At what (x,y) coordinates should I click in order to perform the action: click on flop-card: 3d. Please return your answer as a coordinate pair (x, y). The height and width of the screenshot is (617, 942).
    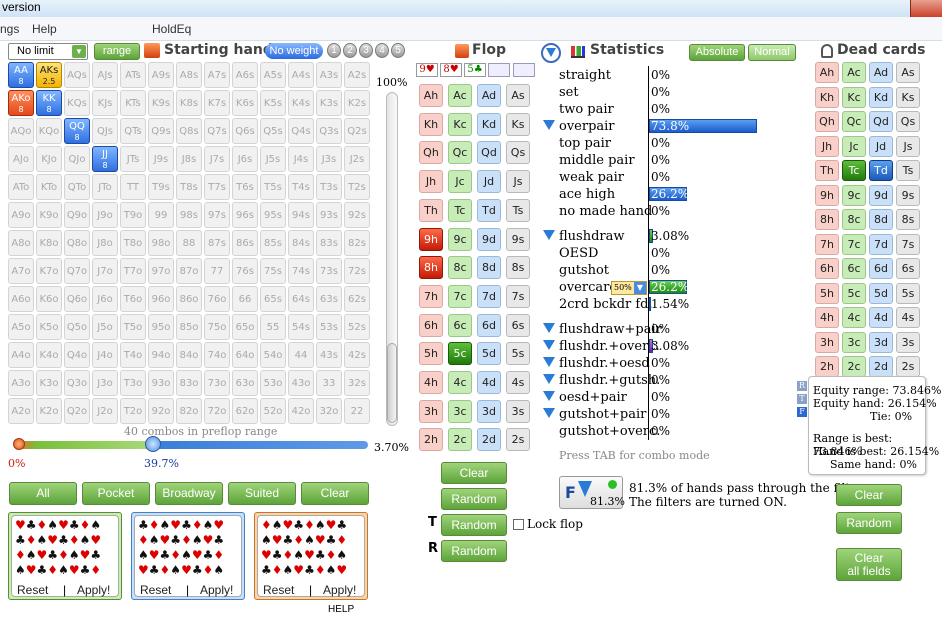
    Looking at the image, I should click on (489, 411).